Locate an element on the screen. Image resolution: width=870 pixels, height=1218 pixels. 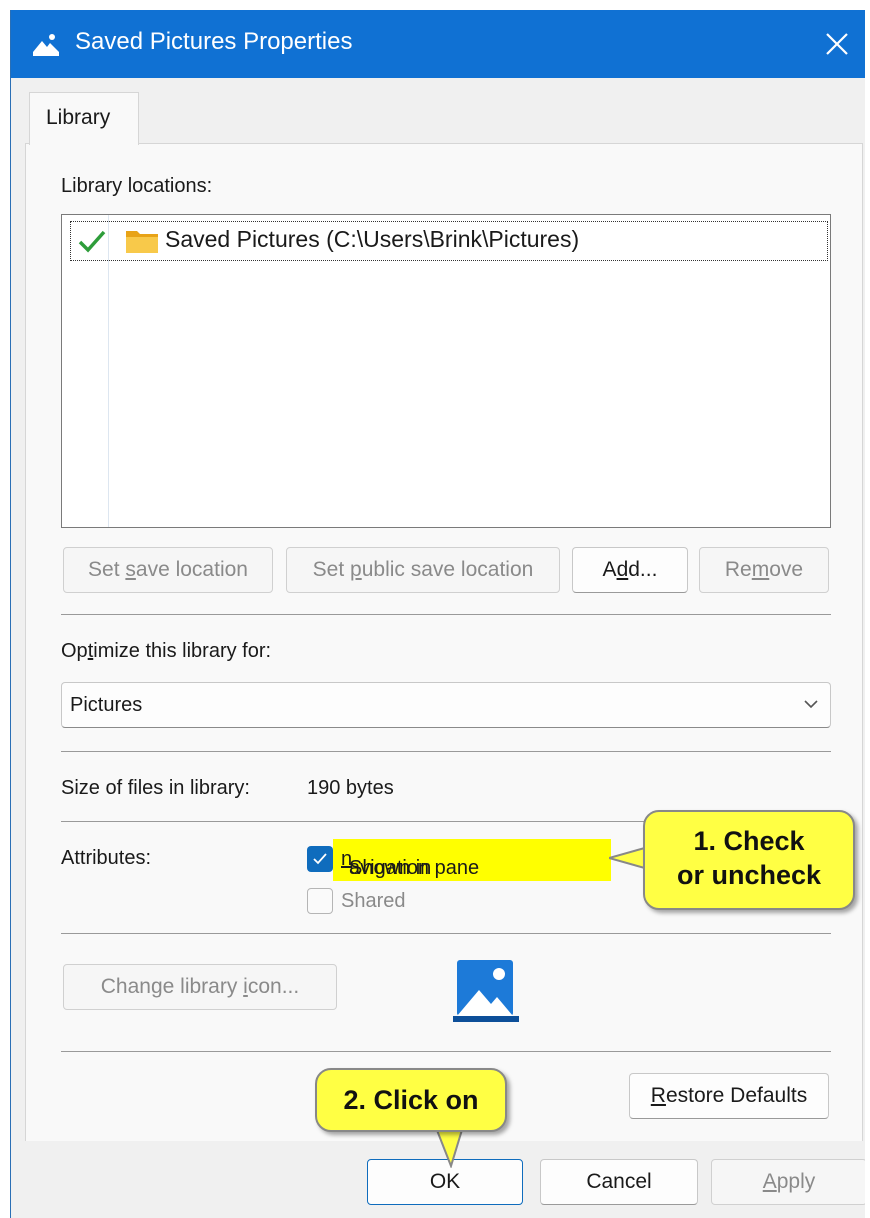
callout-step-1: 1. Check or uncheck is located at coordinates (749, 860).